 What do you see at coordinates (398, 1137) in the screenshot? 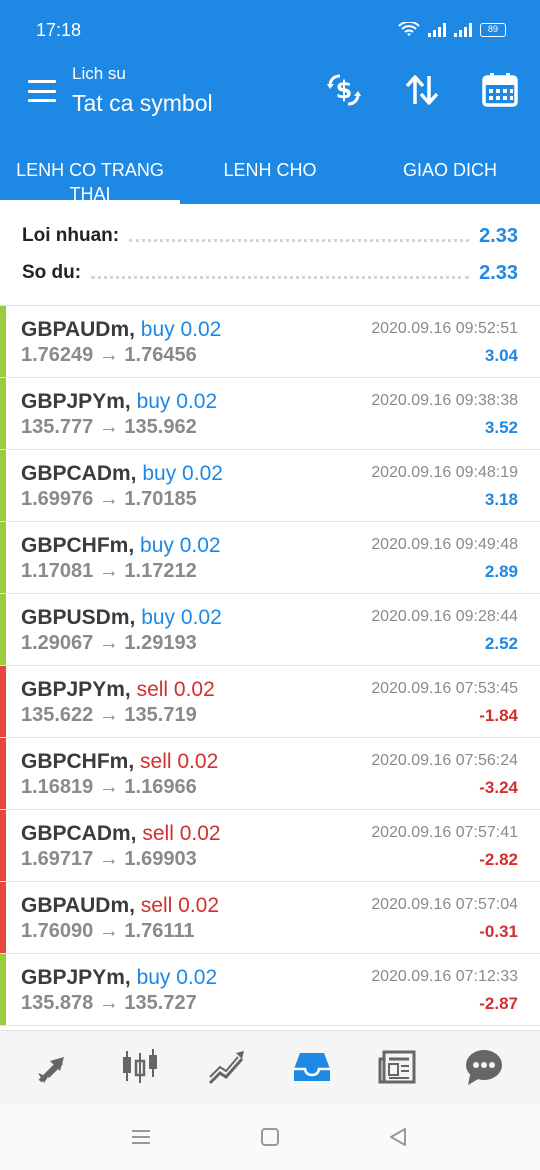
I see `back-icon` at bounding box center [398, 1137].